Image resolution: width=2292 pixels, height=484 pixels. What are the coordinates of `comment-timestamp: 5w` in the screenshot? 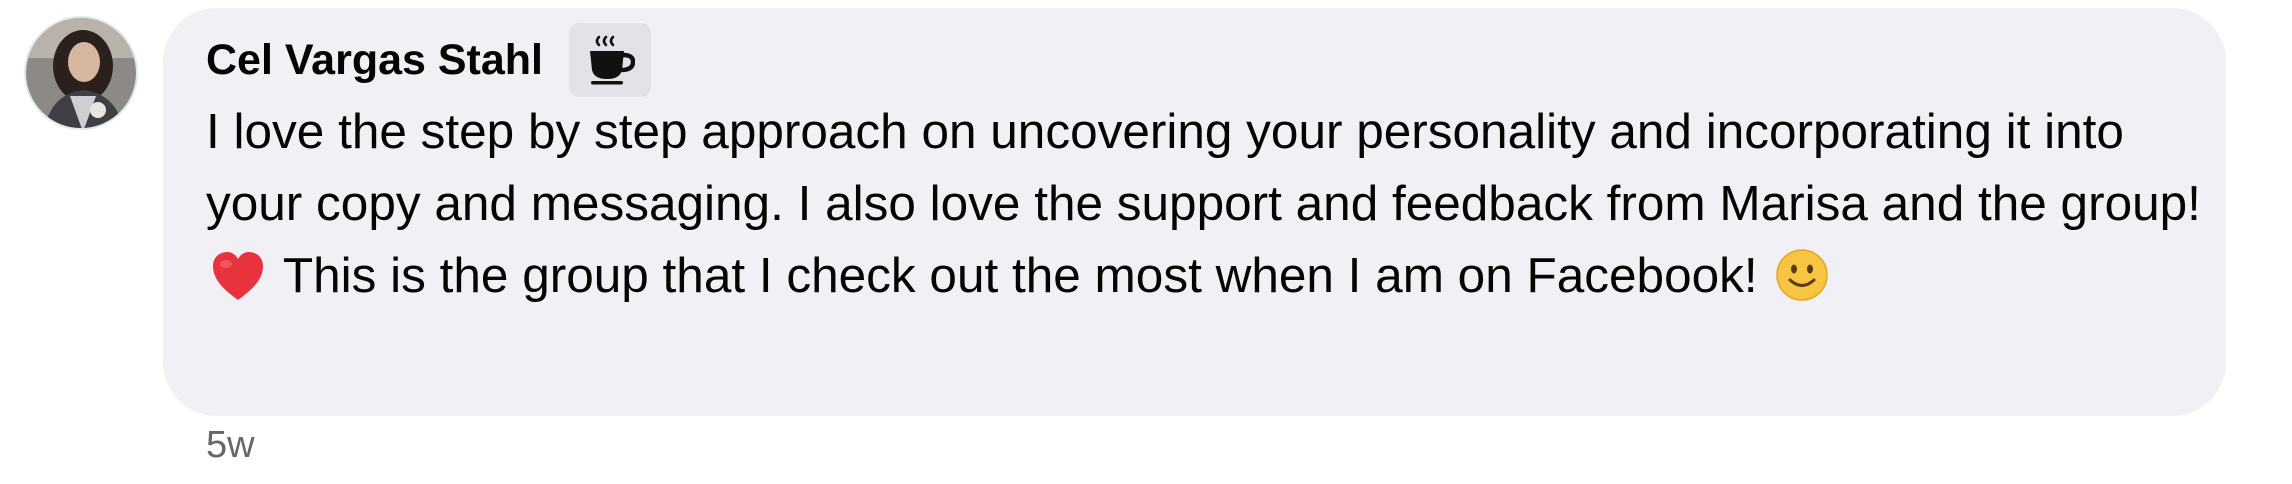 It's located at (230, 445).